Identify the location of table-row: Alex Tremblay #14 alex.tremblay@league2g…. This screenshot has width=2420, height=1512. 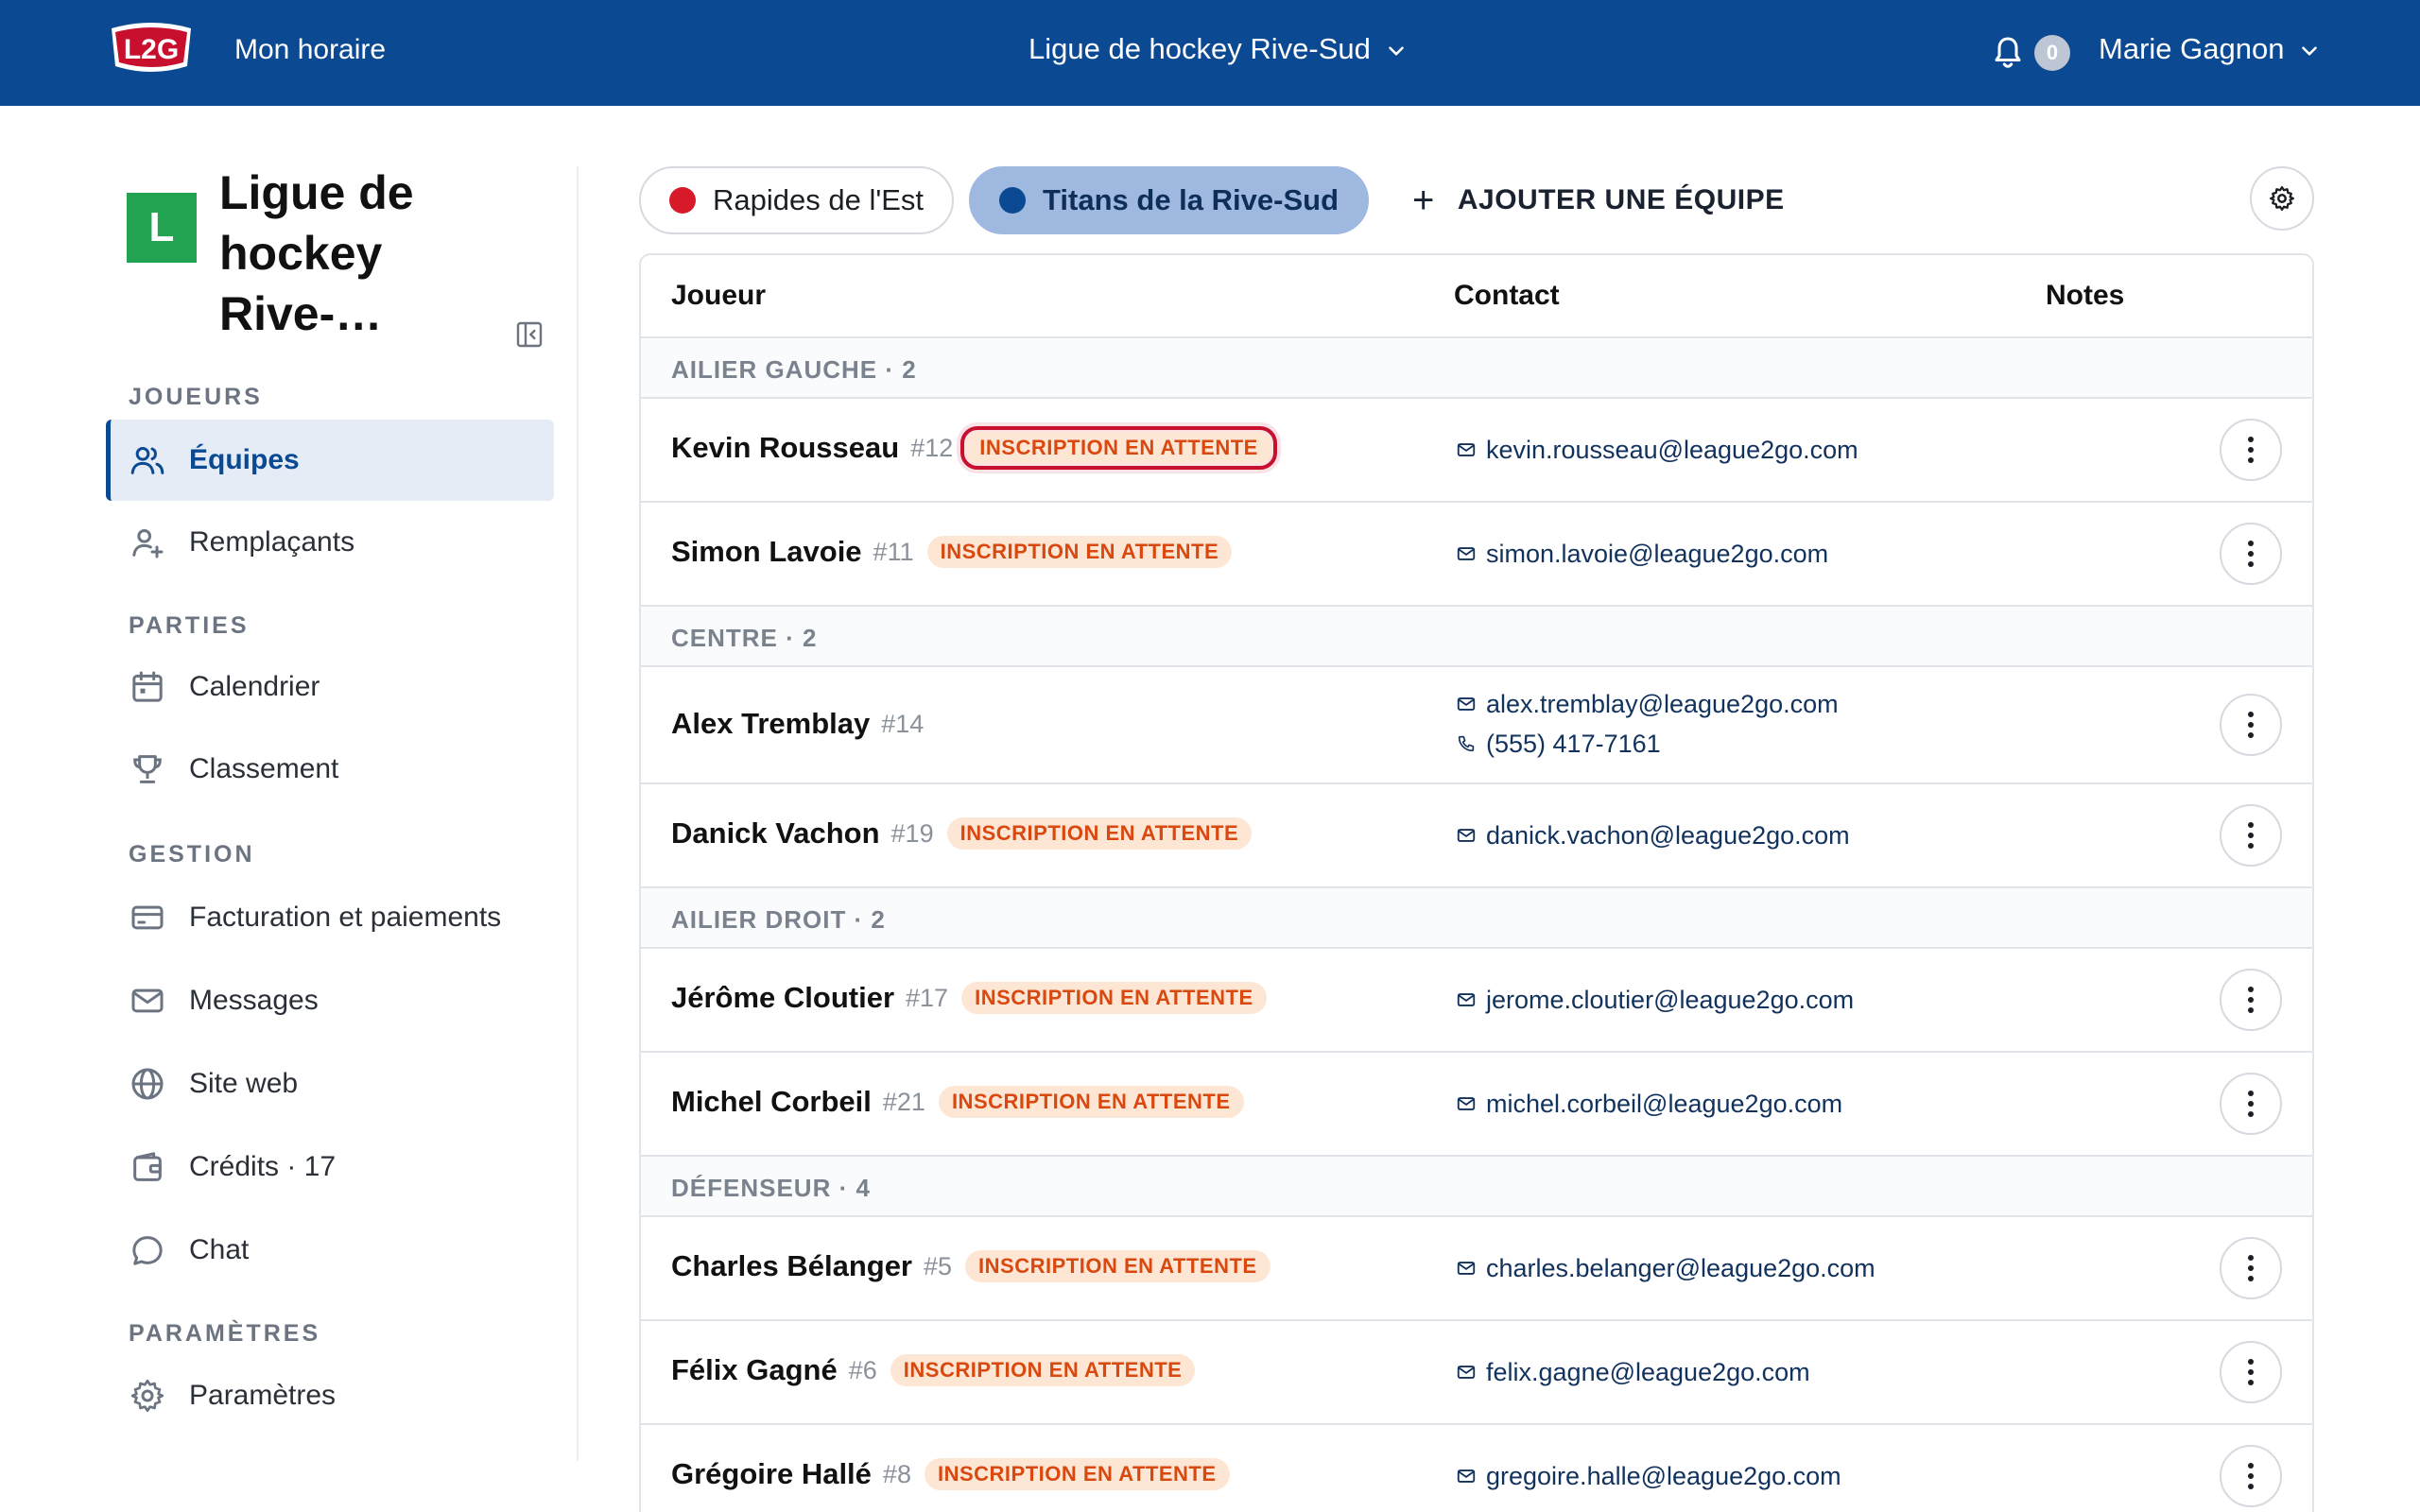
(1476, 725).